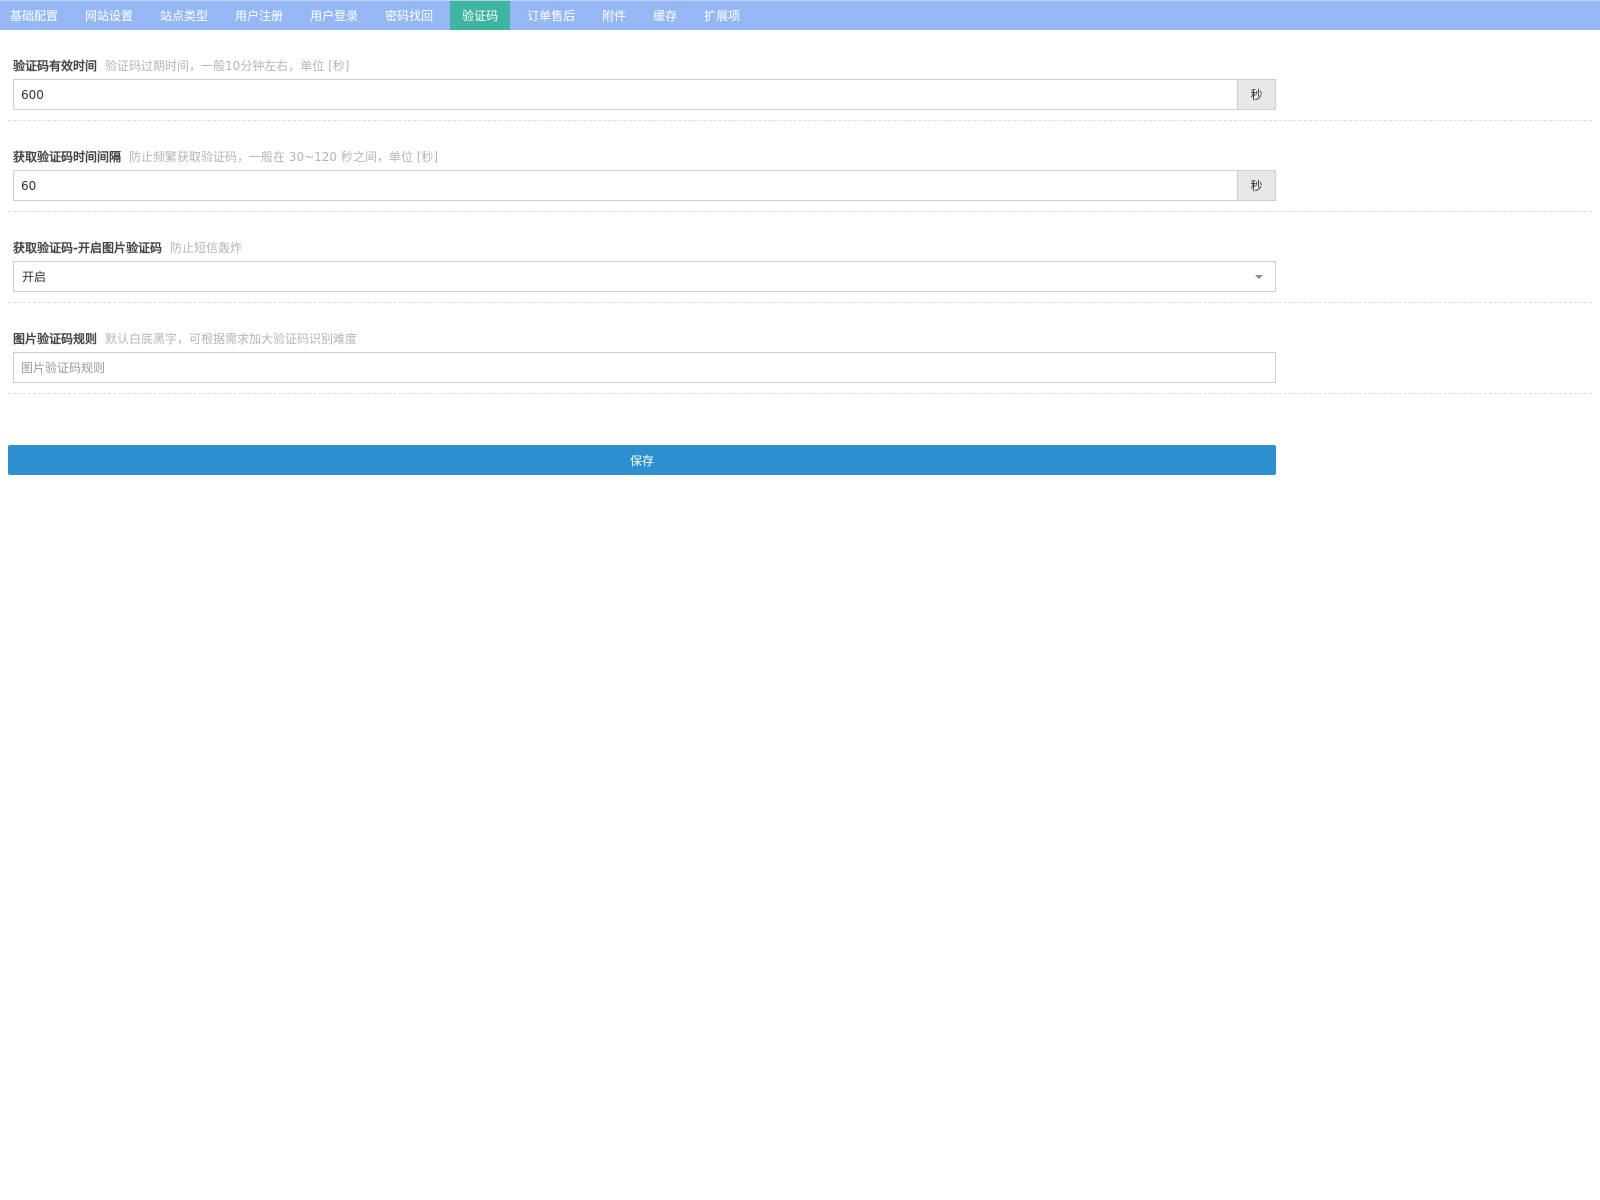  Describe the element at coordinates (642, 460) in the screenshot. I see `save-button: 保存` at that location.